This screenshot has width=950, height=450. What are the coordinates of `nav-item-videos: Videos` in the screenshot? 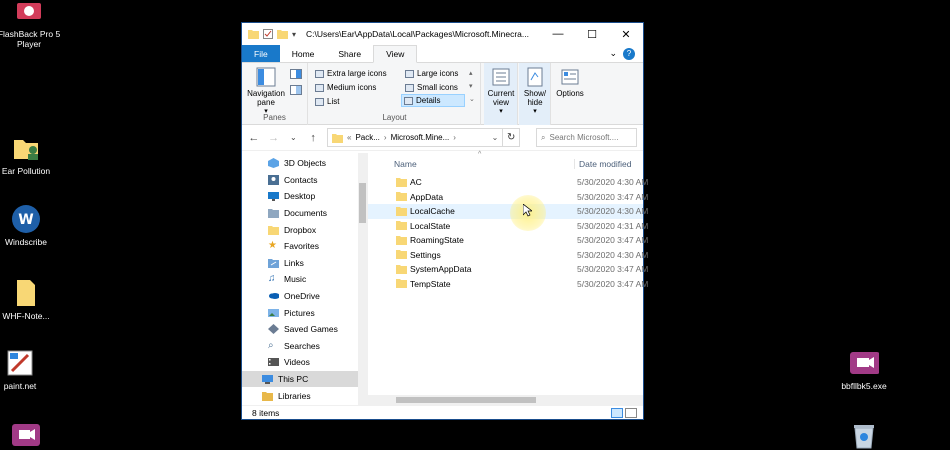 It's located at (304, 362).